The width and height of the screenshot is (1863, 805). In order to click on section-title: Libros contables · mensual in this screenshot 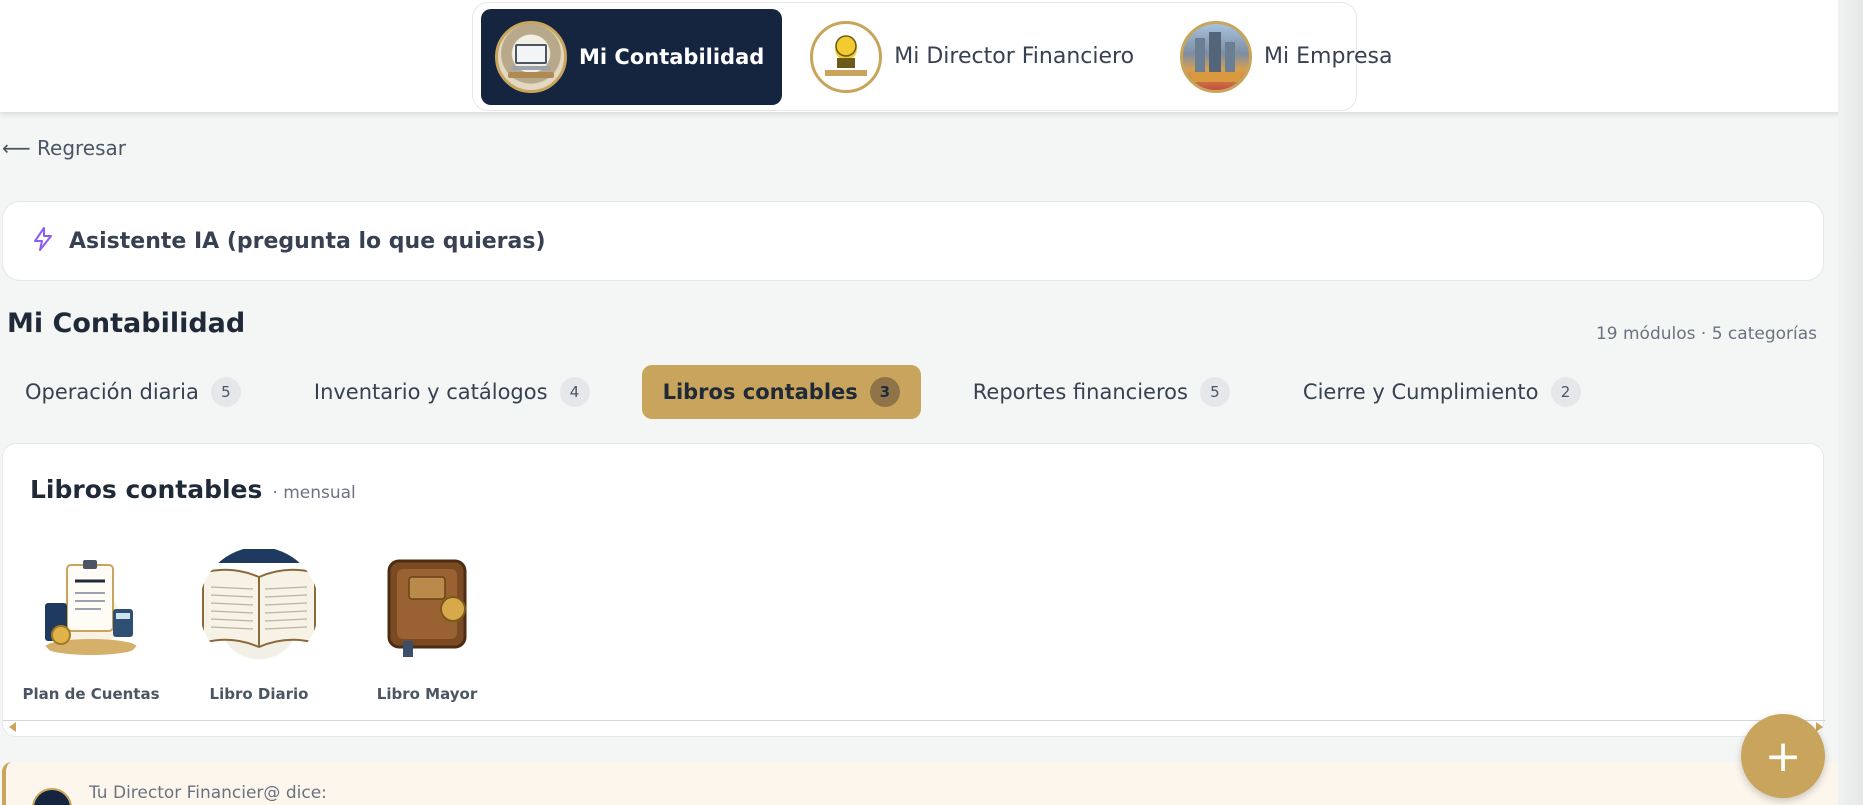, I will do `click(193, 489)`.